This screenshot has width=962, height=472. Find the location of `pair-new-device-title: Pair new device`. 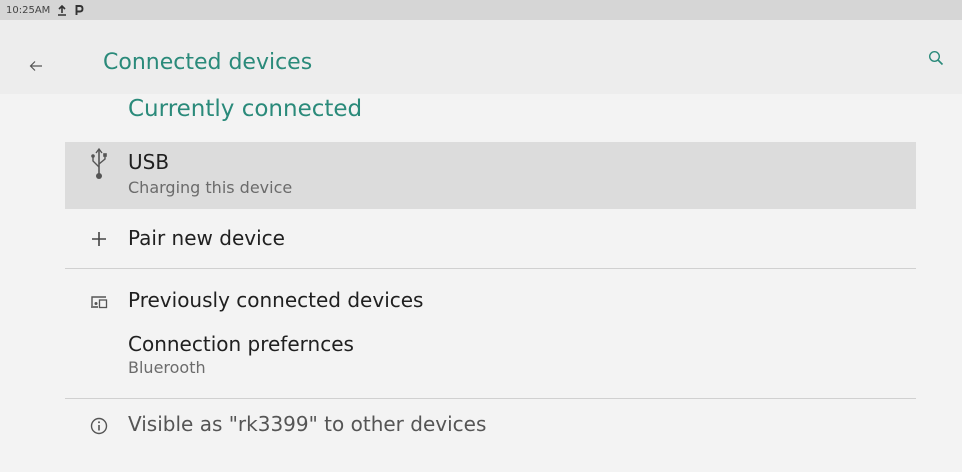

pair-new-device-title: Pair new device is located at coordinates (206, 238).